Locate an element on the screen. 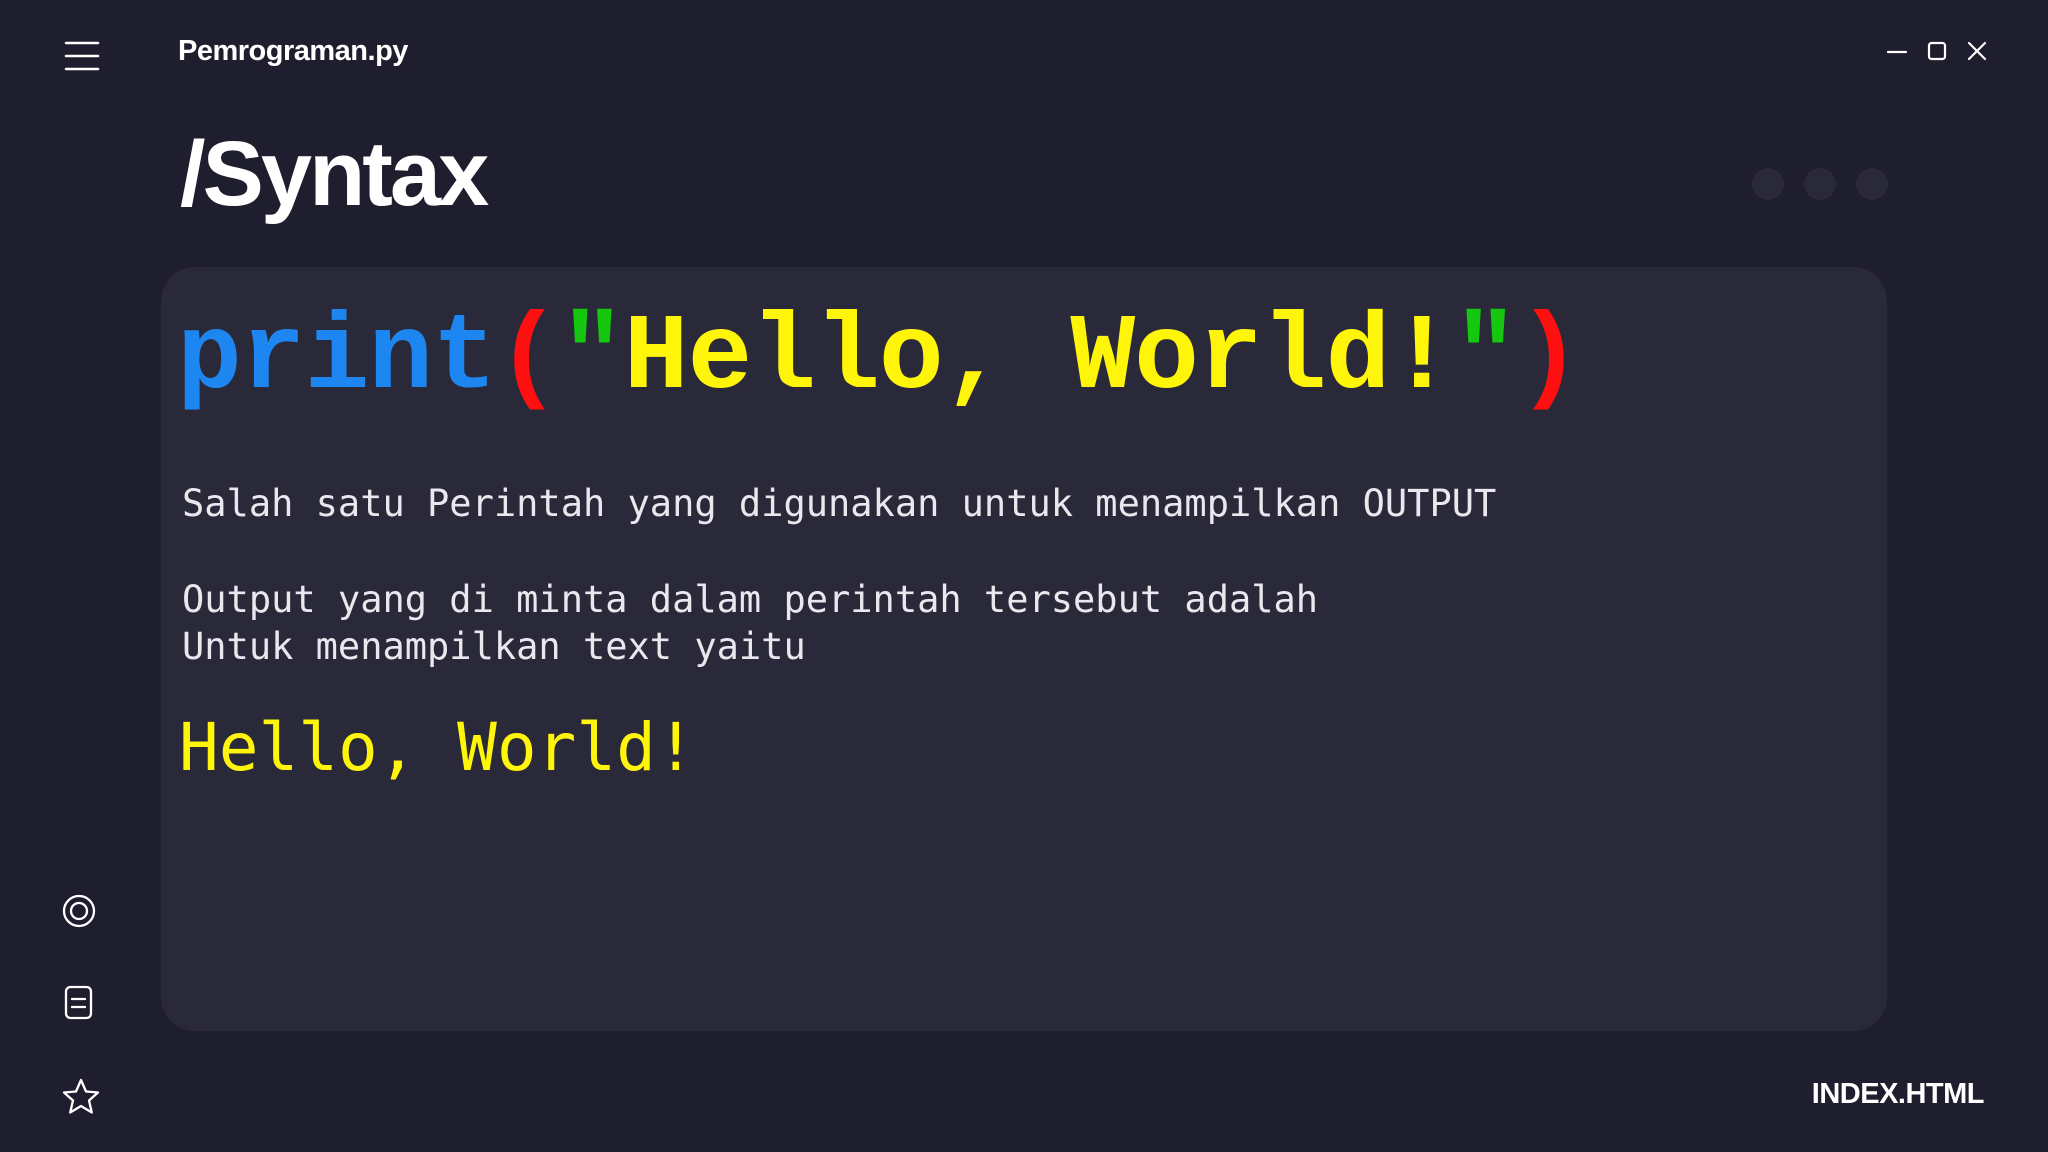 The image size is (2048, 1152). window-controls is located at coordinates (1937, 51).